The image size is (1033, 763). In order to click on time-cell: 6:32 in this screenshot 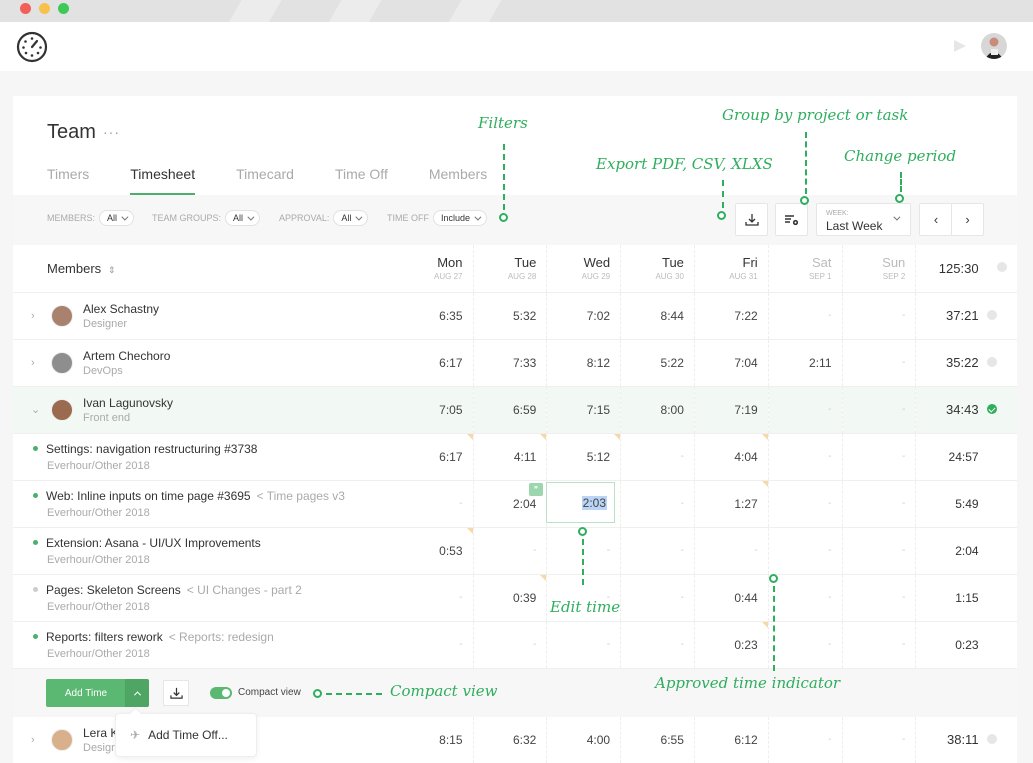, I will do `click(510, 739)`.